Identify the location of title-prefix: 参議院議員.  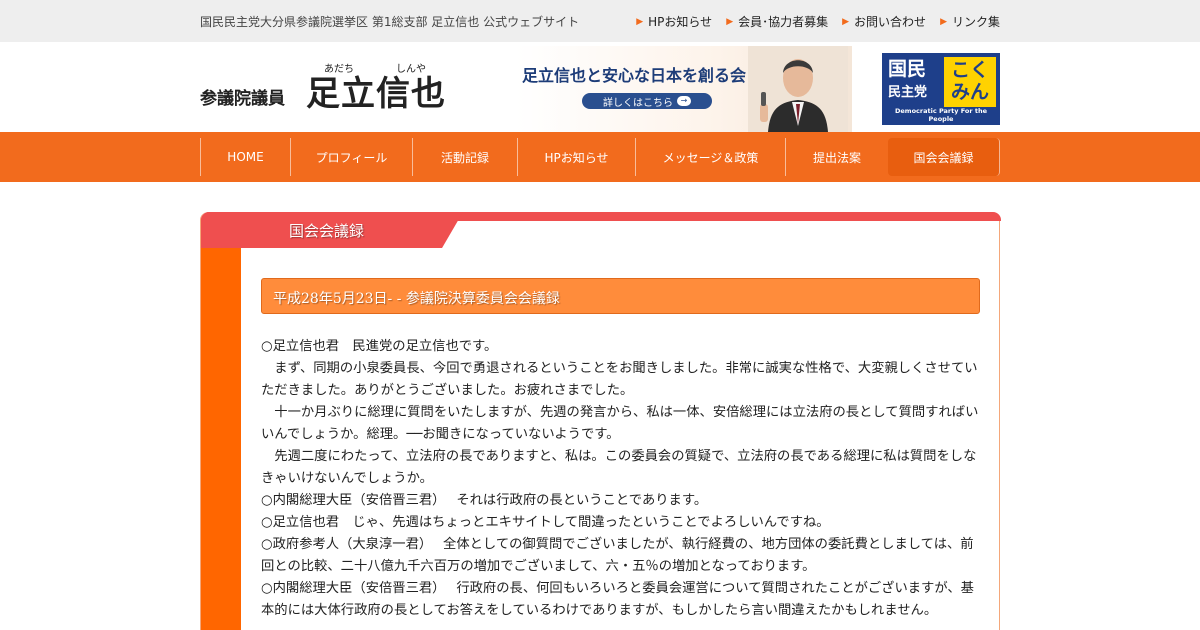
(242, 99).